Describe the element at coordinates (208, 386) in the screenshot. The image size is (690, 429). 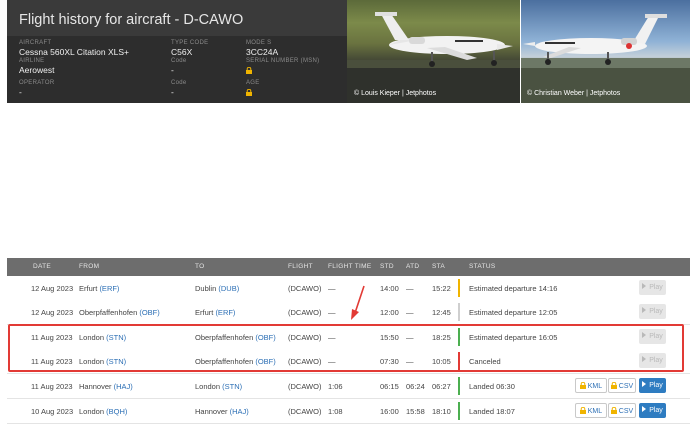
I see `to-city: London` at that location.